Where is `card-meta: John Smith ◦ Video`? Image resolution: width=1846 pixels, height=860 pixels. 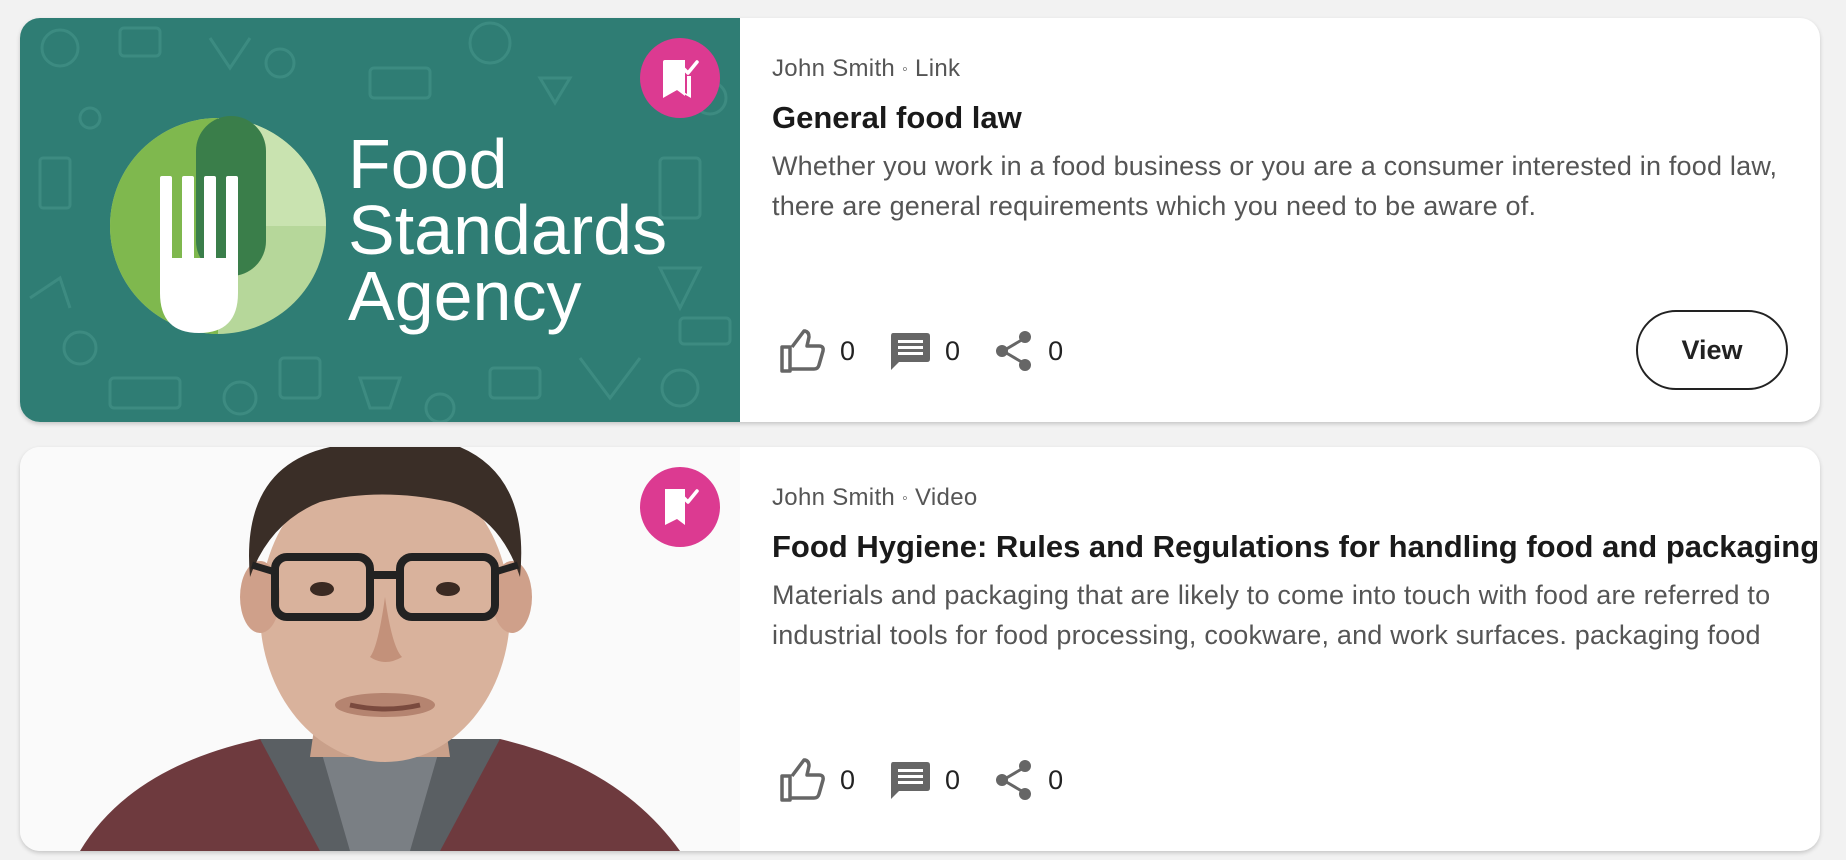
card-meta: John Smith ◦ Video is located at coordinates (875, 498).